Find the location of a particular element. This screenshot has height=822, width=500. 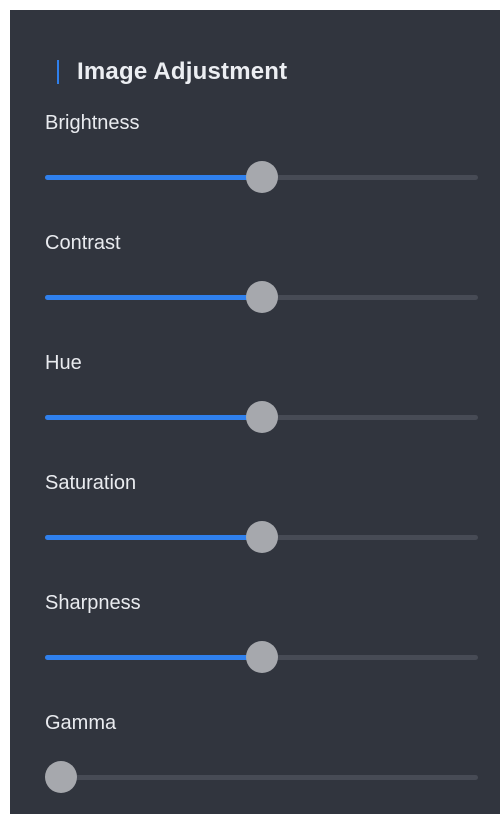

gamma-control: Gamma is located at coordinates (262, 767).